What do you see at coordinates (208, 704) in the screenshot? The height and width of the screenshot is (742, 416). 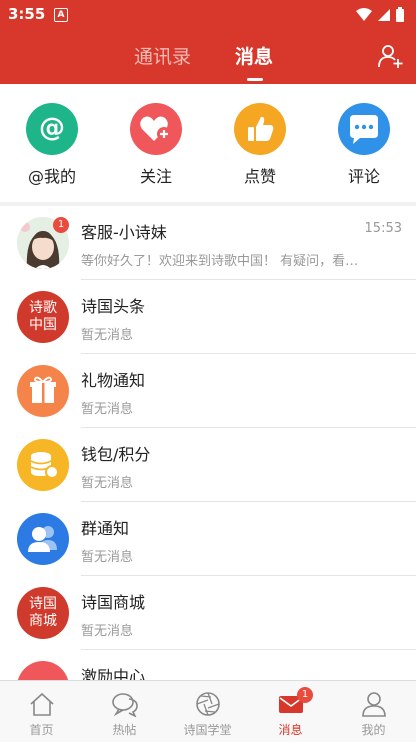 I see `aperture-icon` at bounding box center [208, 704].